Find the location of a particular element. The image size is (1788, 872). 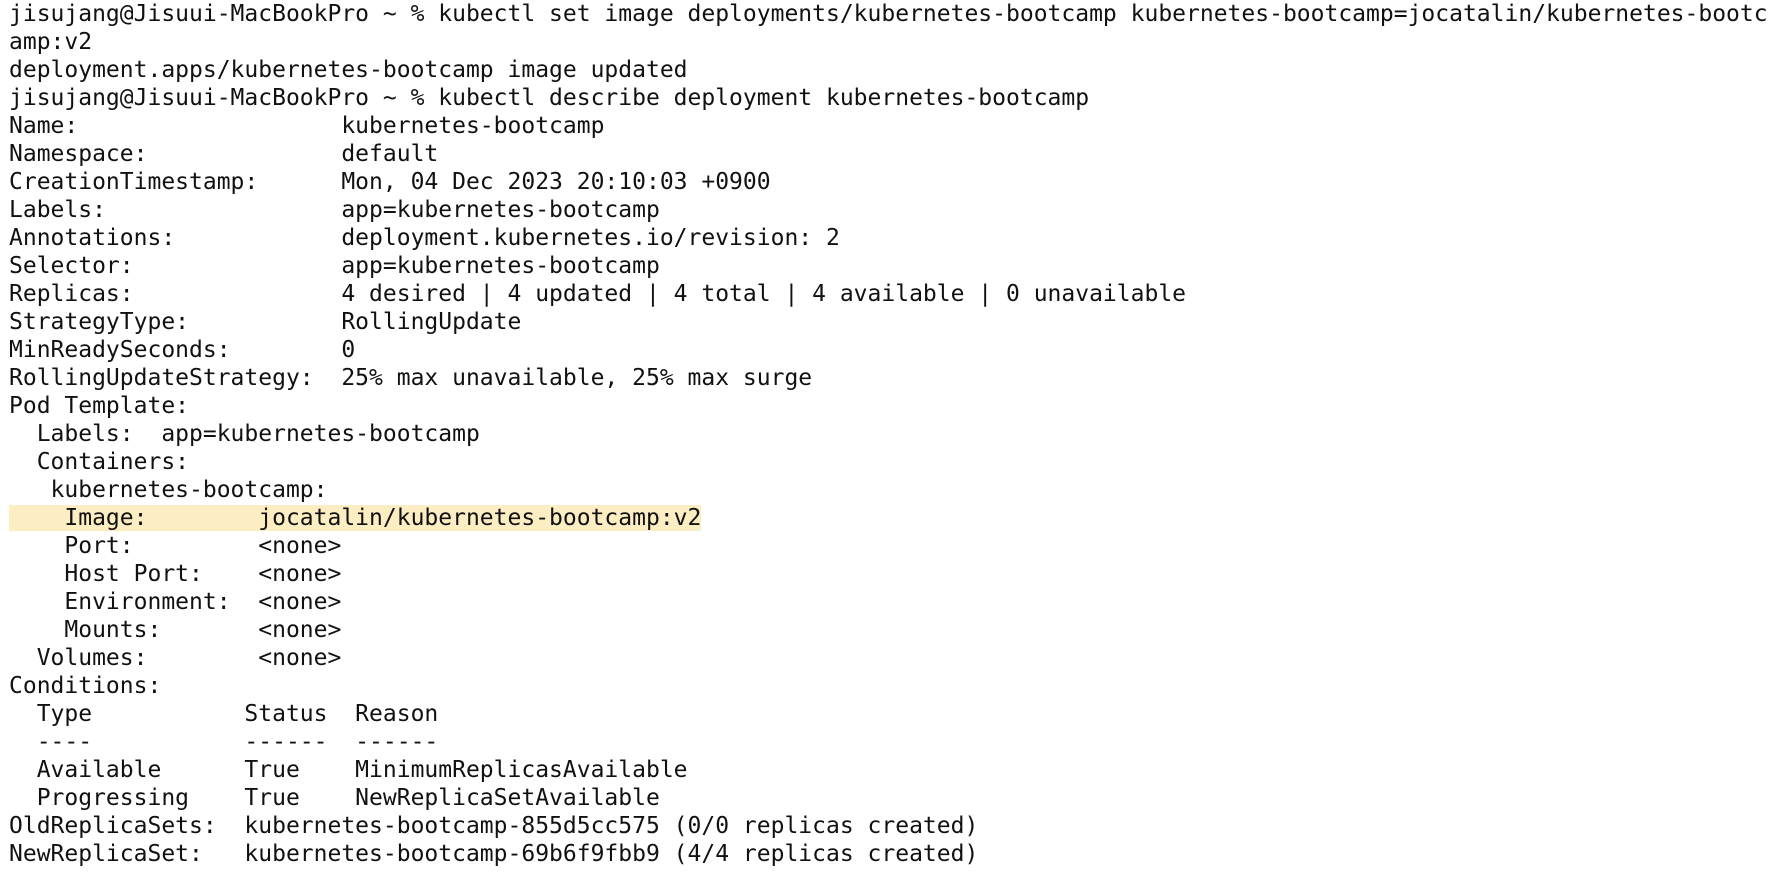

output-text: Available True MinimumReplicasAvailable is located at coordinates (348, 770).